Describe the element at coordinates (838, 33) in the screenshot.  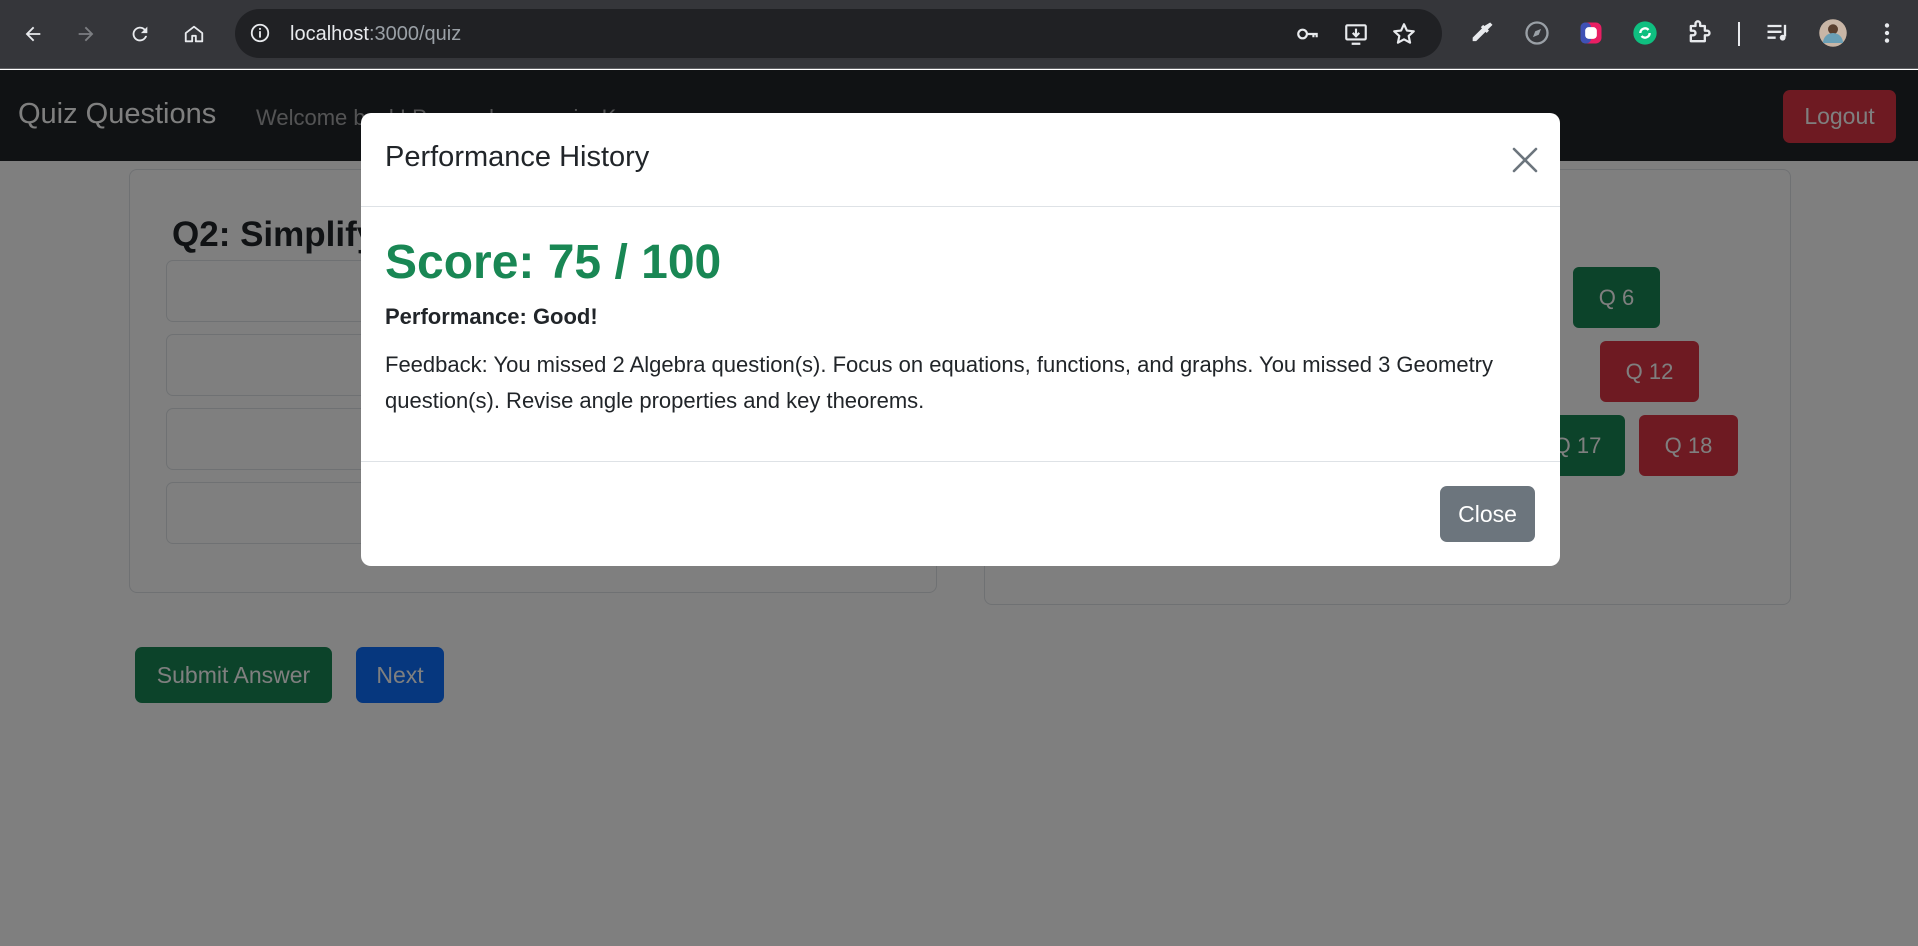
I see `address-bar: localhost:3000/quiz` at that location.